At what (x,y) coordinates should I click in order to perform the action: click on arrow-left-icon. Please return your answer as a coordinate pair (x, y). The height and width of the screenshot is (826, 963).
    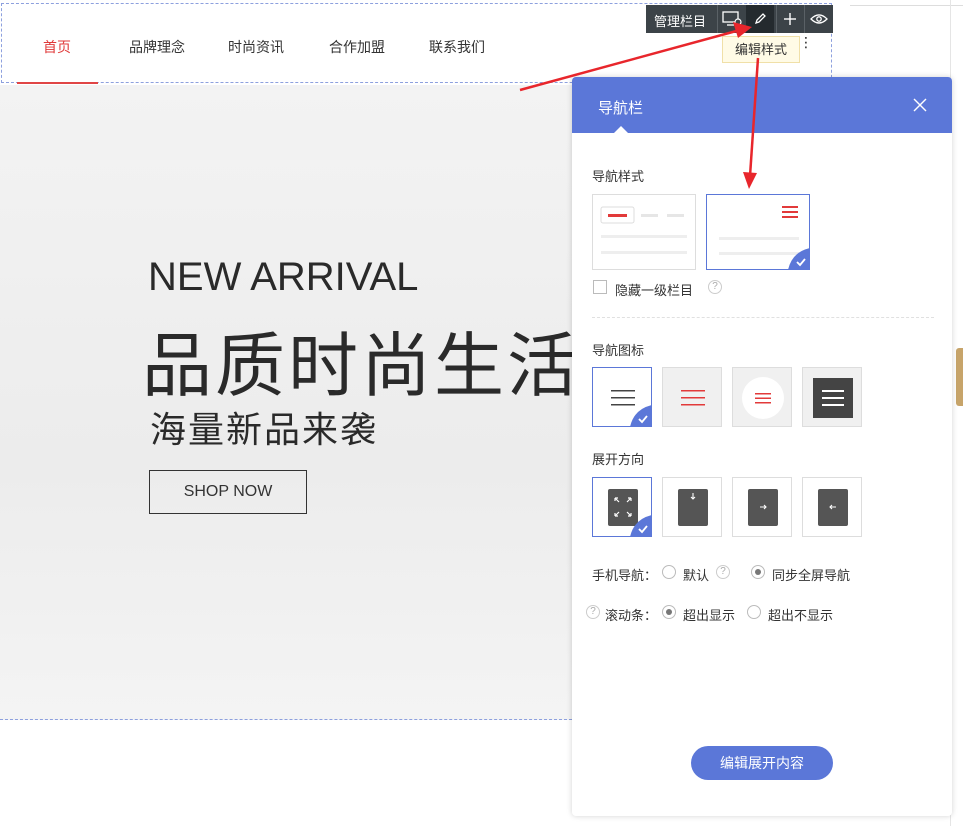
    Looking at the image, I should click on (833, 507).